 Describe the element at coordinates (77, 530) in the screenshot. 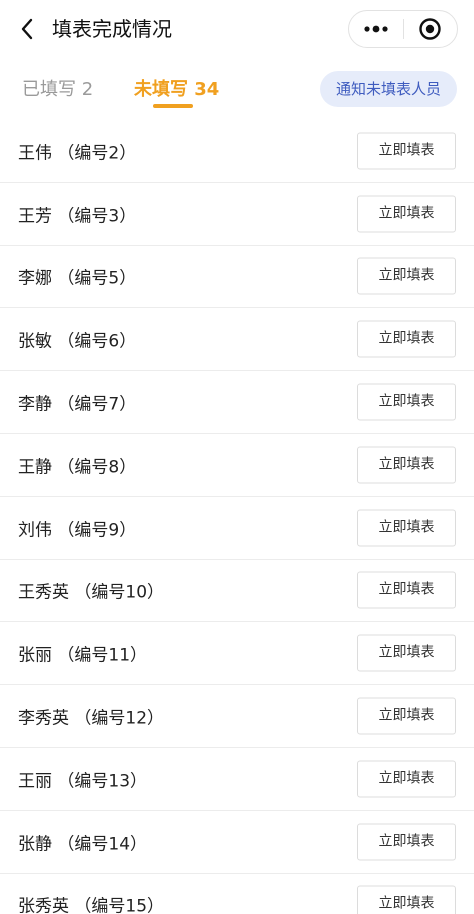

I see `member-name: 刘伟 （编号9）` at that location.